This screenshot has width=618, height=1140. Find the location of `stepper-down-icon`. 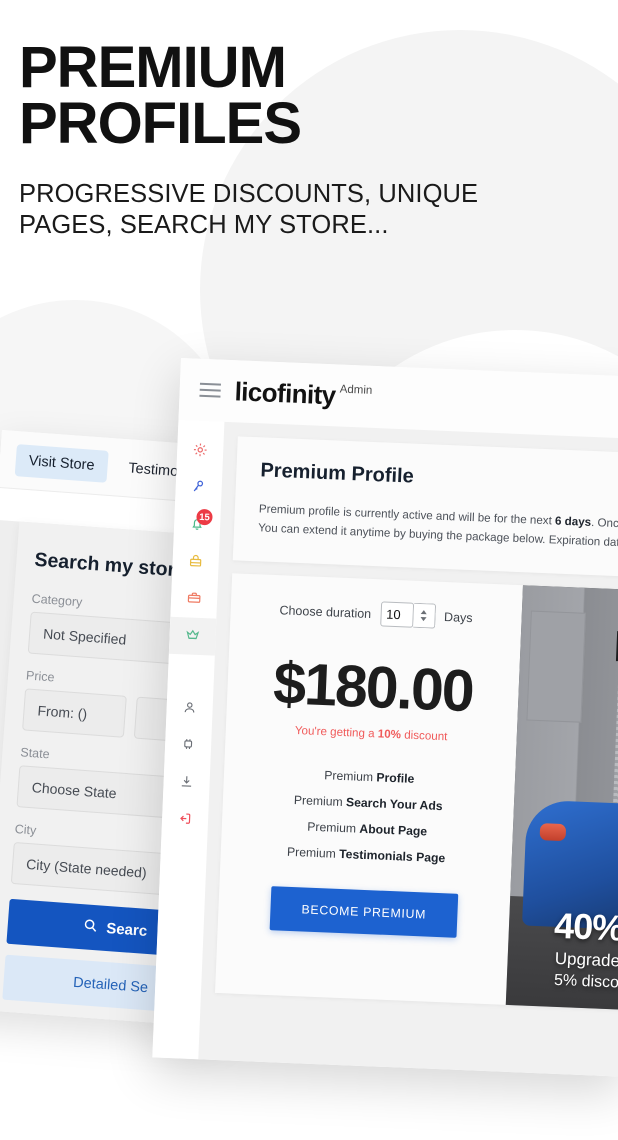

stepper-down-icon is located at coordinates (423, 619).